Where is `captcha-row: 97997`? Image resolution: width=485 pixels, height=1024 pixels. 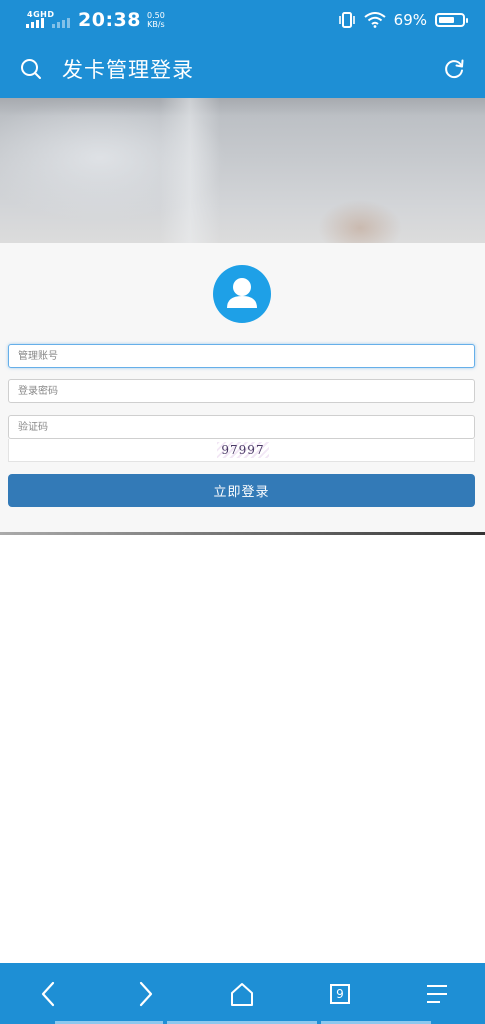
captcha-row: 97997 is located at coordinates (241, 450).